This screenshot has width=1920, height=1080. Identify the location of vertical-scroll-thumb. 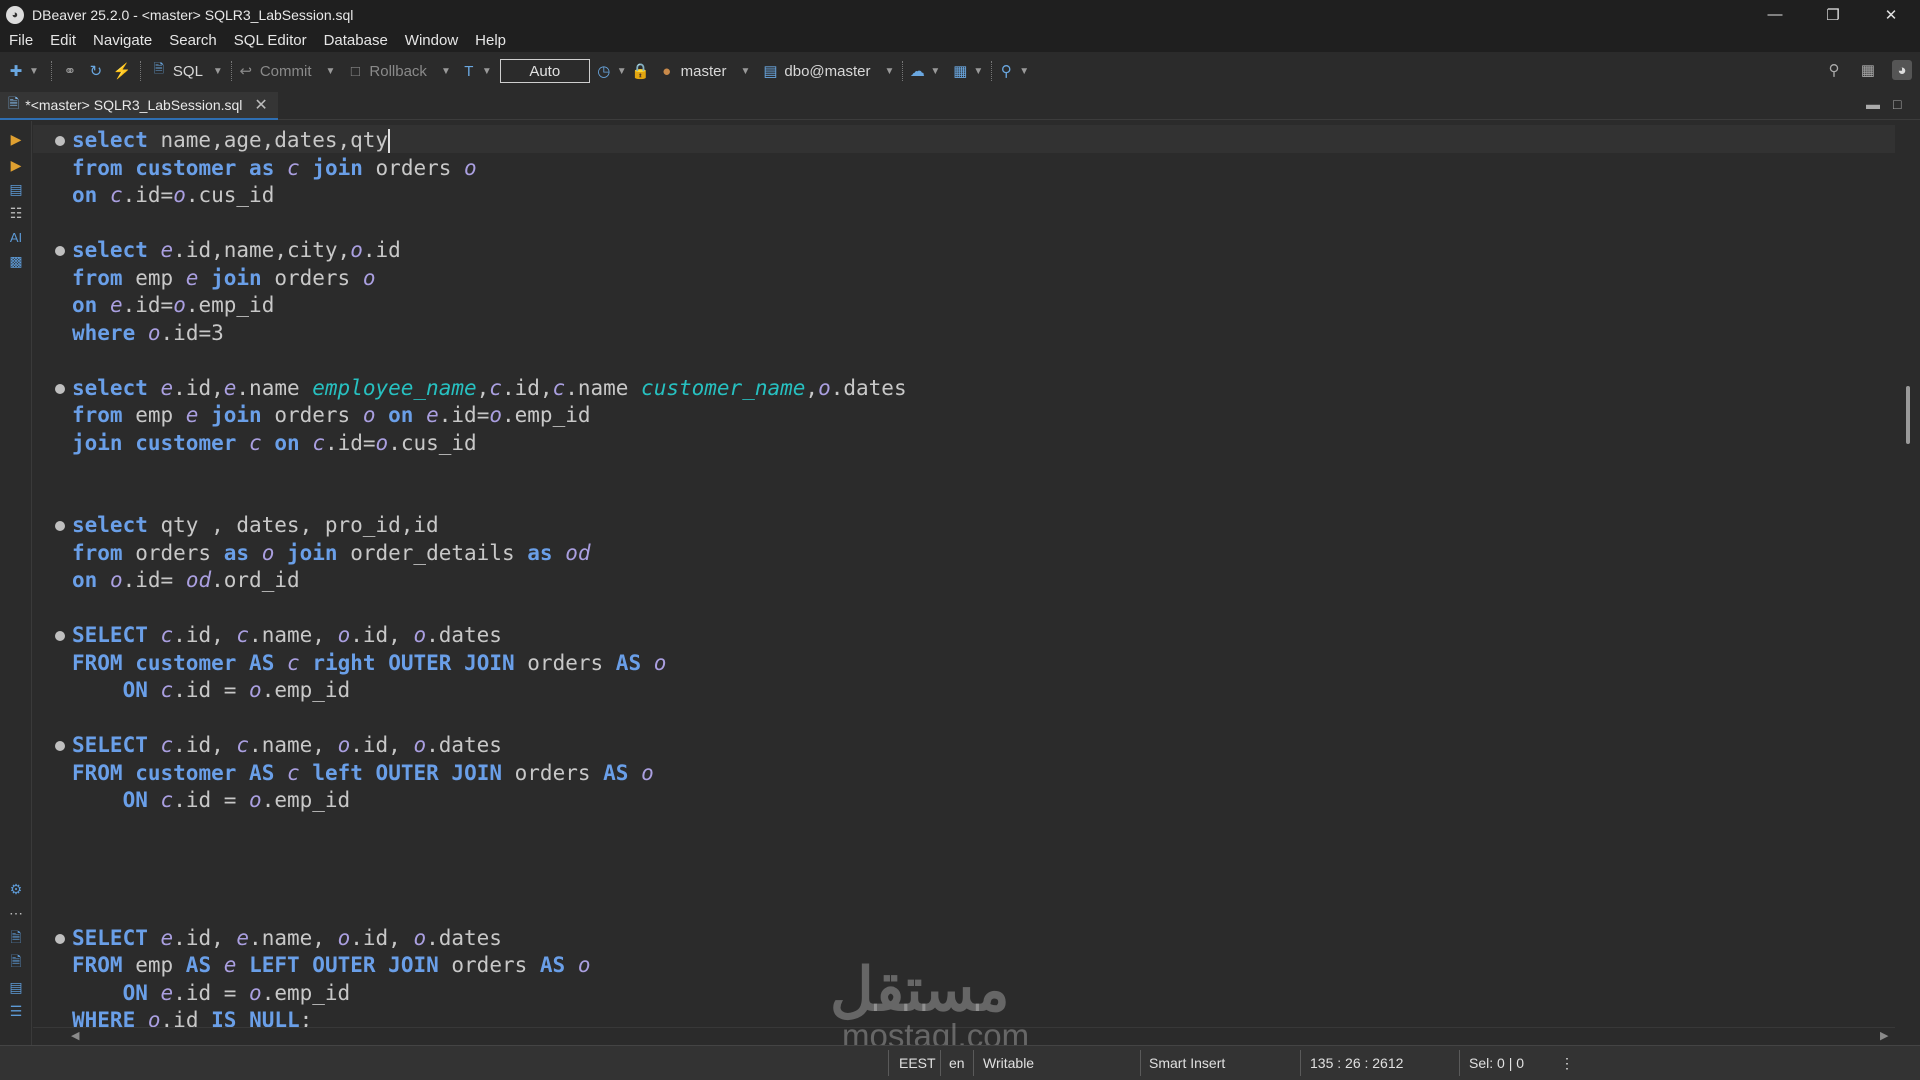
(1908, 415).